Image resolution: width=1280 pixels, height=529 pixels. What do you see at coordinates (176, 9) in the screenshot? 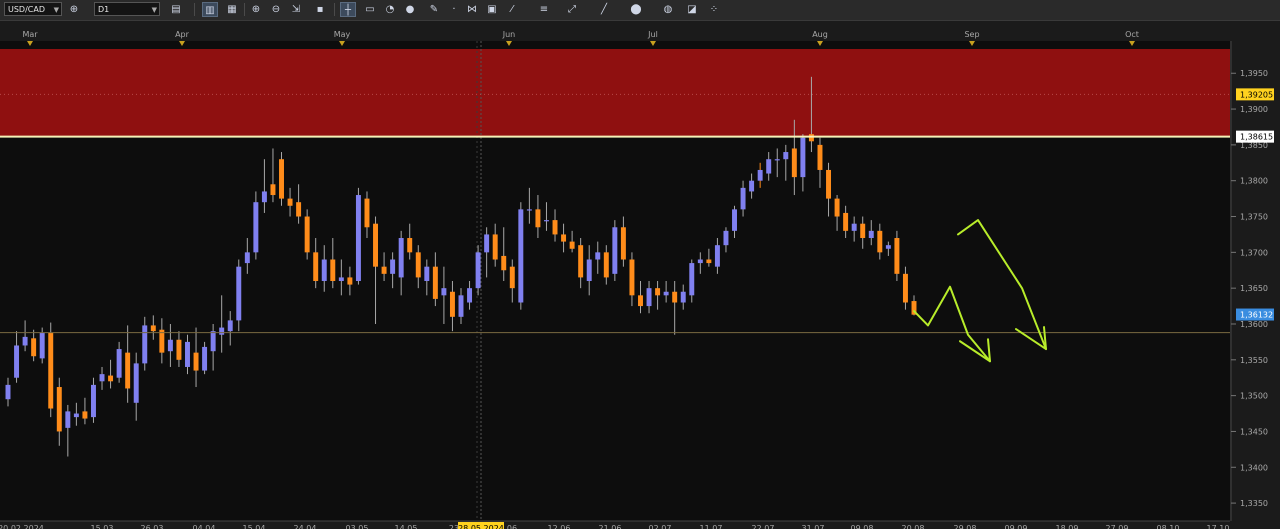
I see `chart-type-icon: ▤` at bounding box center [176, 9].